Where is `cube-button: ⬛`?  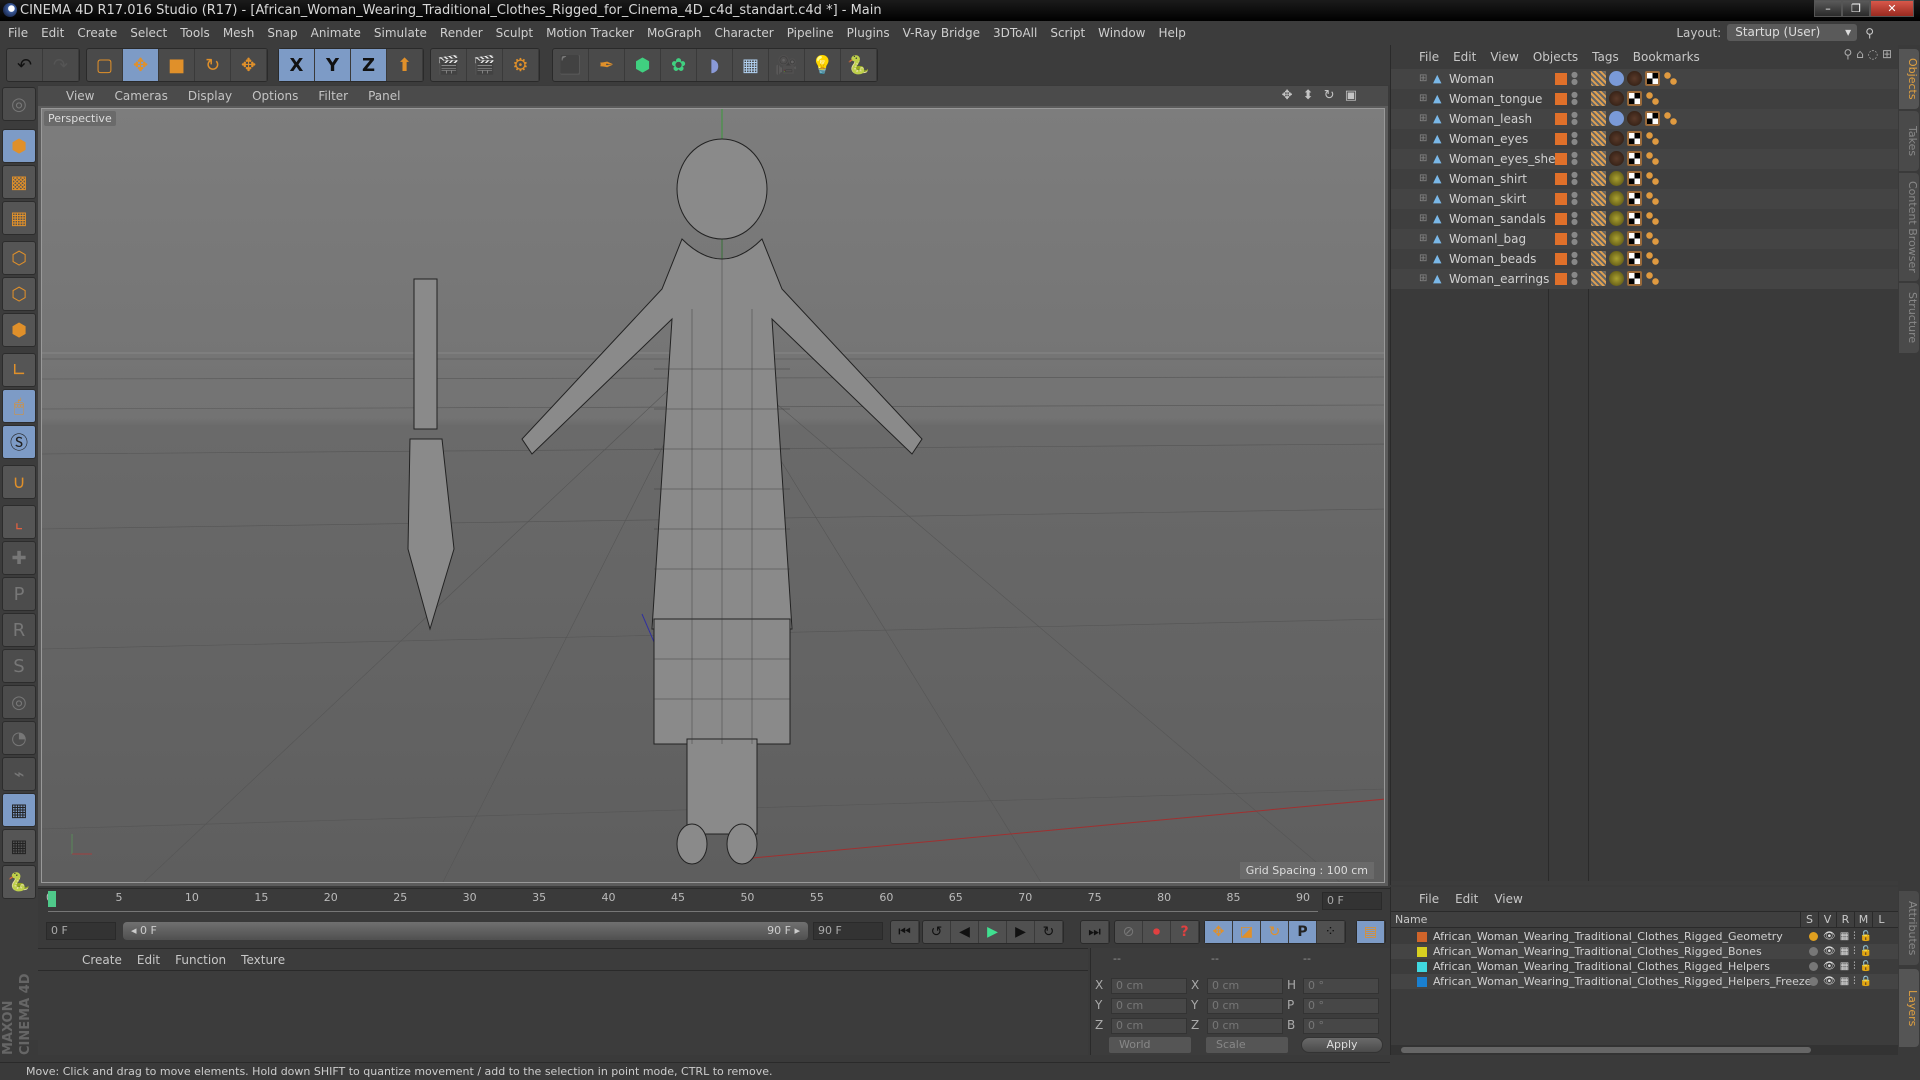
cube-button: ⬛ is located at coordinates (571, 65).